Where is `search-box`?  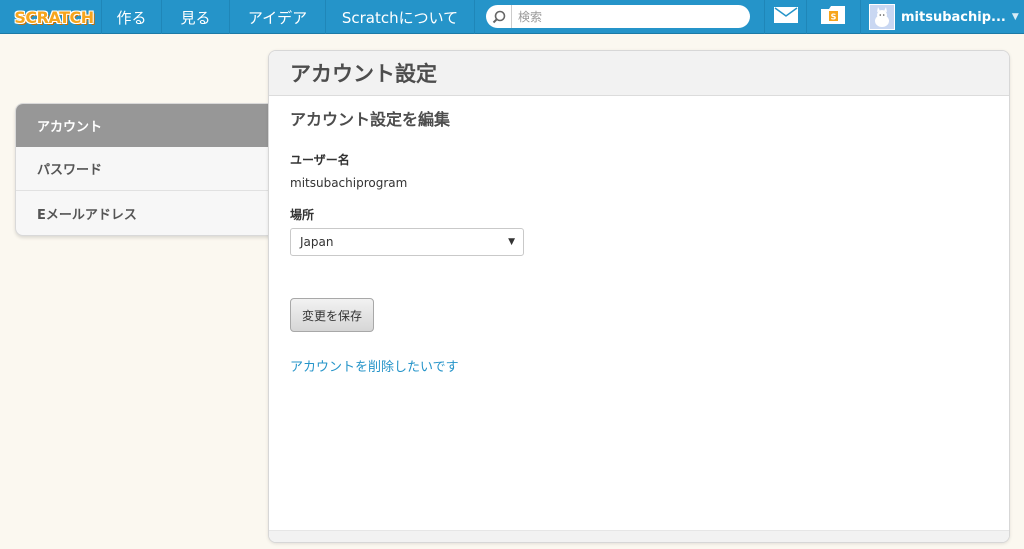 search-box is located at coordinates (618, 16).